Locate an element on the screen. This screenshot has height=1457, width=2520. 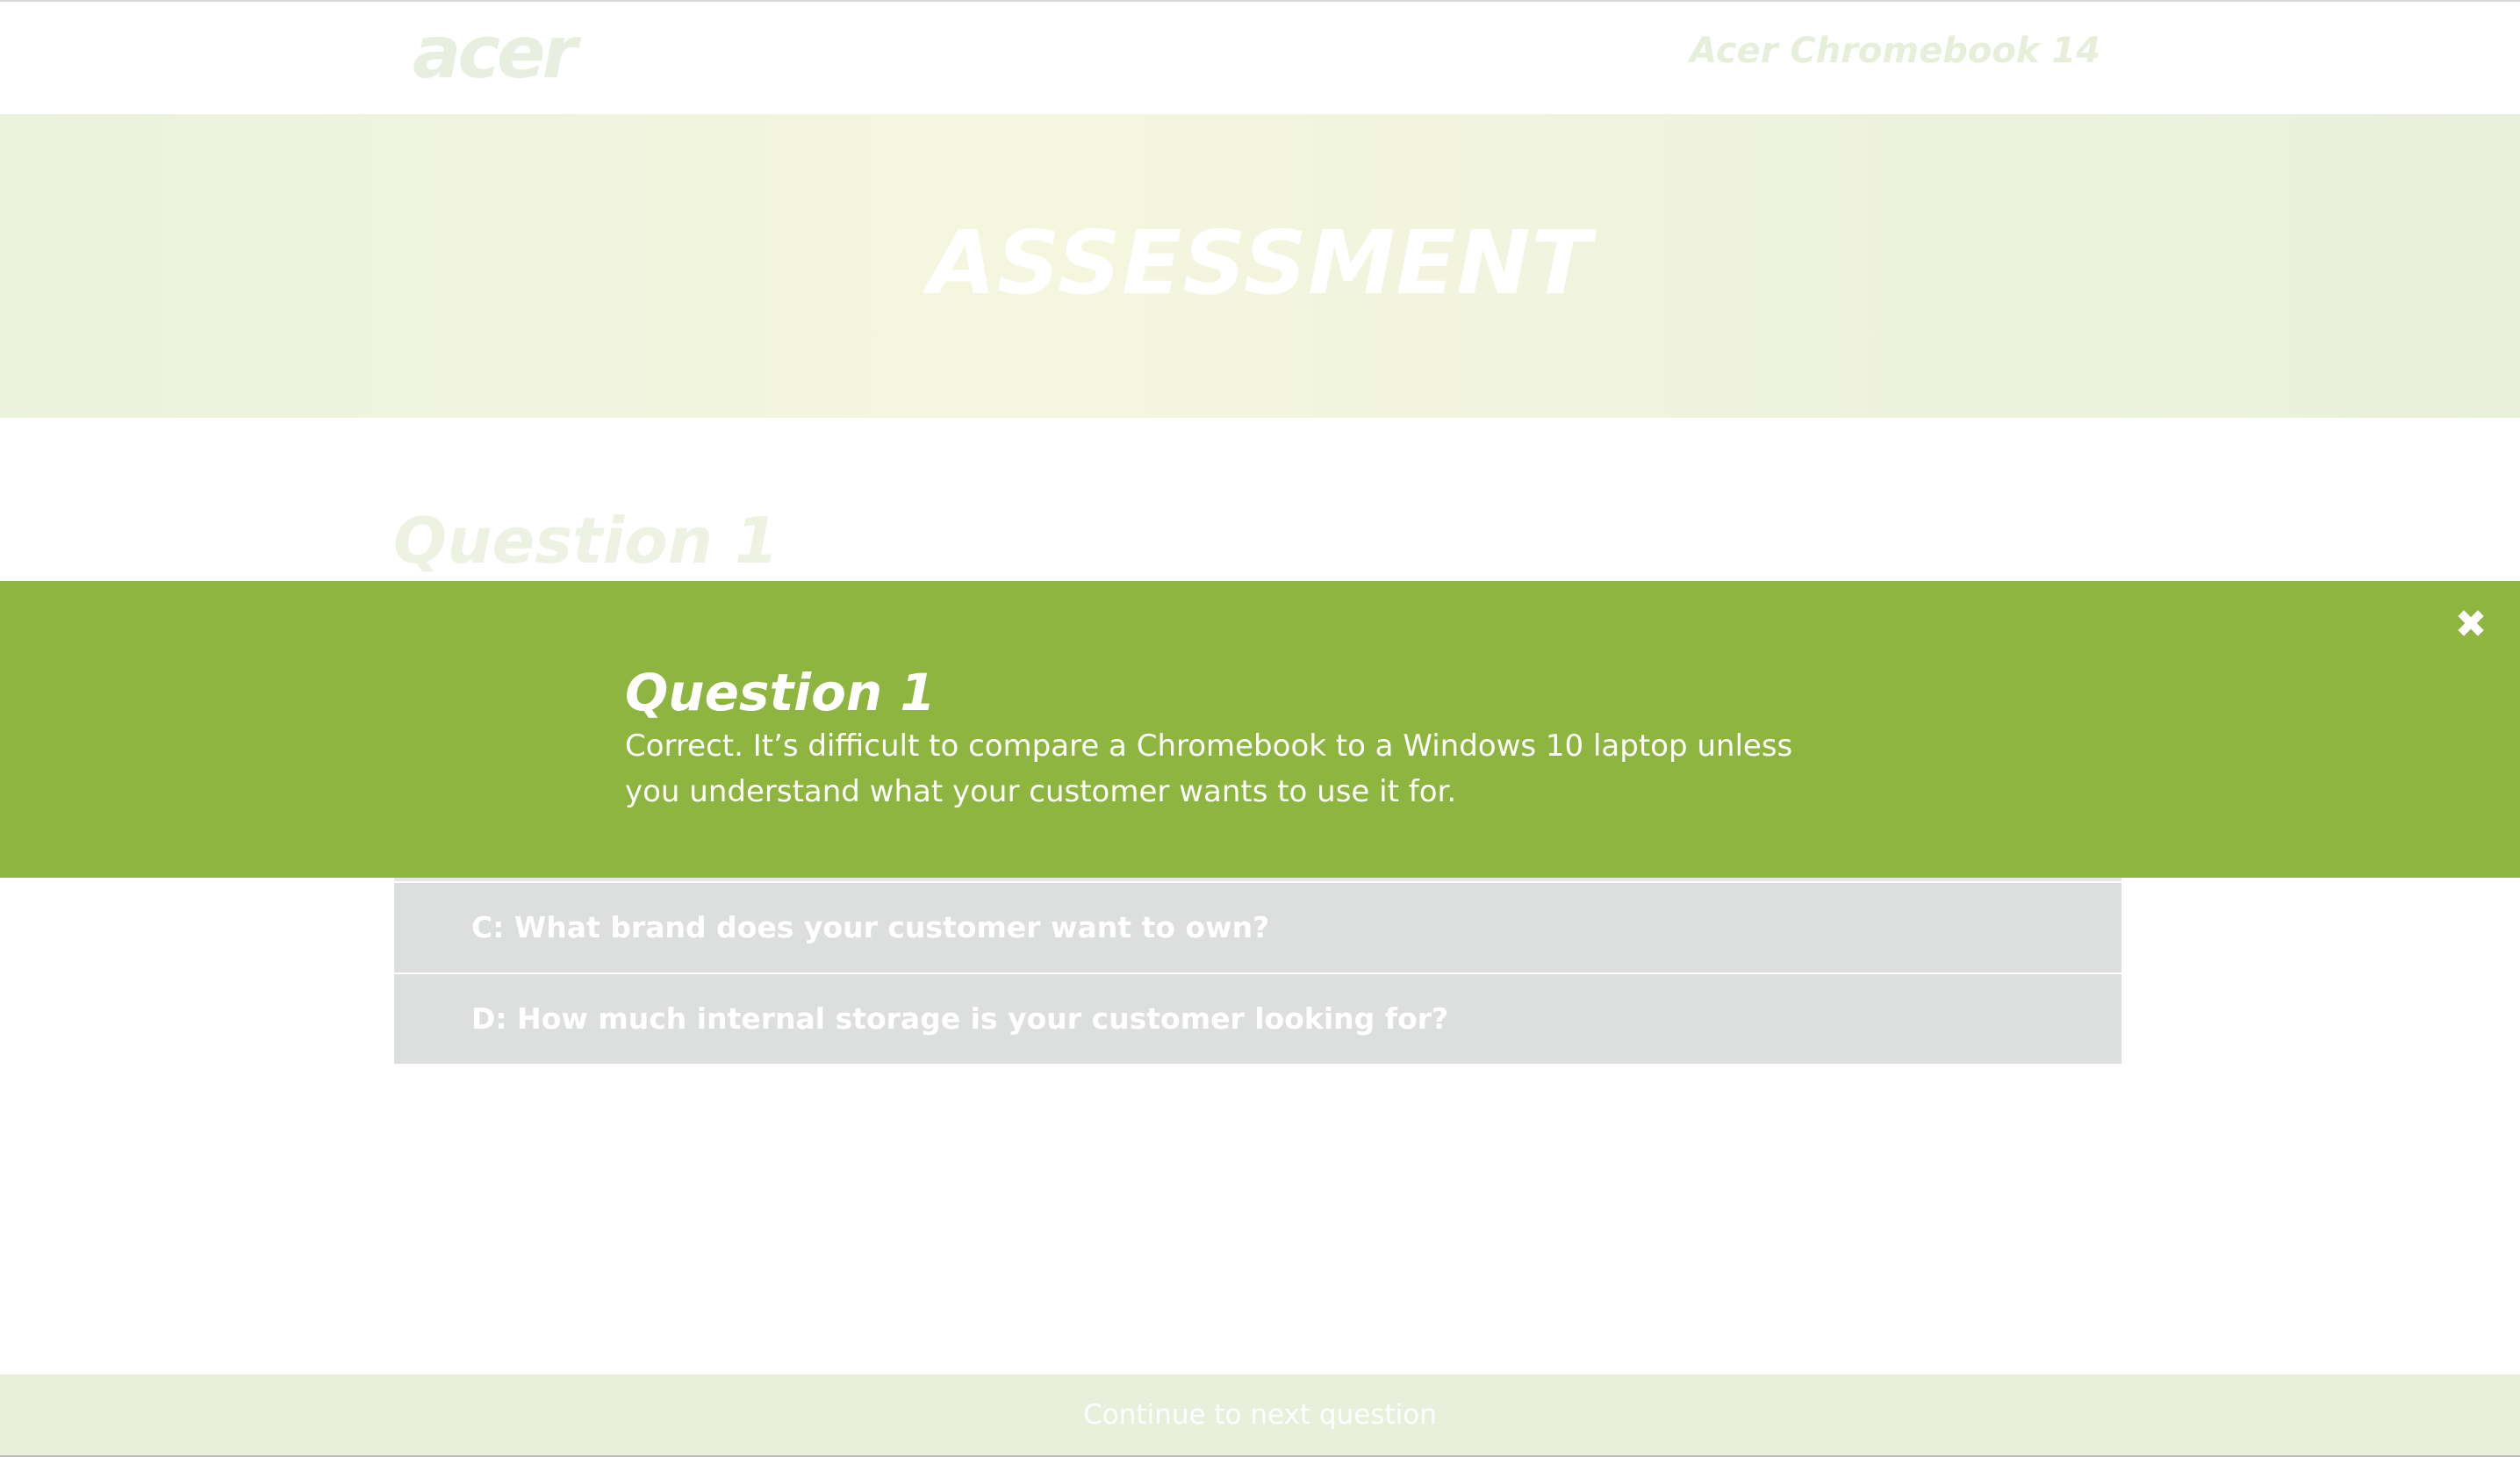
continue-button: Continue to next question is located at coordinates (1260, 1414).